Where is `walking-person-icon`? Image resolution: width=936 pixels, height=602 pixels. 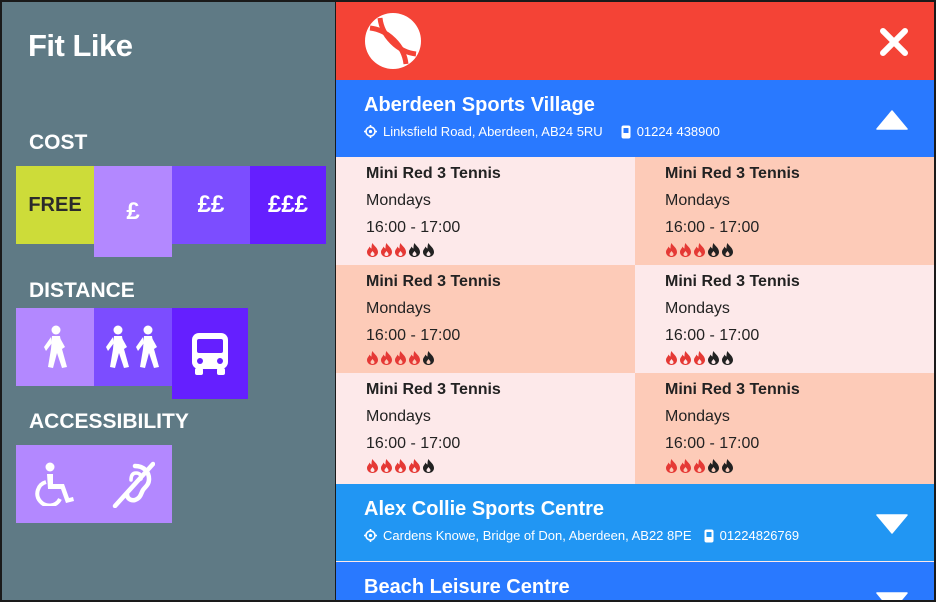
walking-person-icon is located at coordinates (55, 346).